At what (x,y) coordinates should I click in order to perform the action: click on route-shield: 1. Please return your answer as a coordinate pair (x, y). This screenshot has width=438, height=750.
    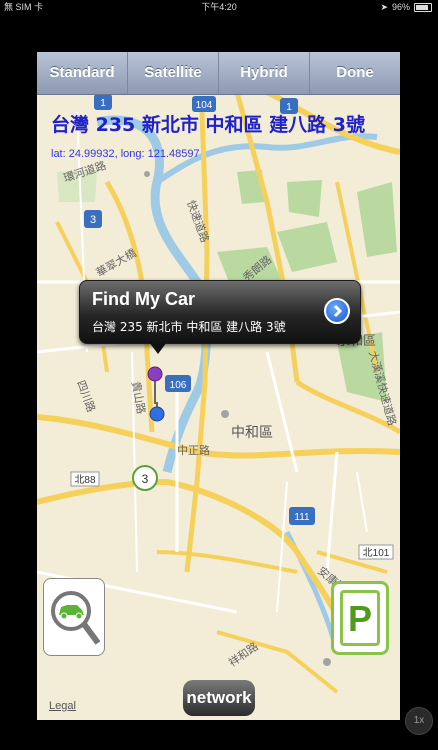
    Looking at the image, I should click on (103, 102).